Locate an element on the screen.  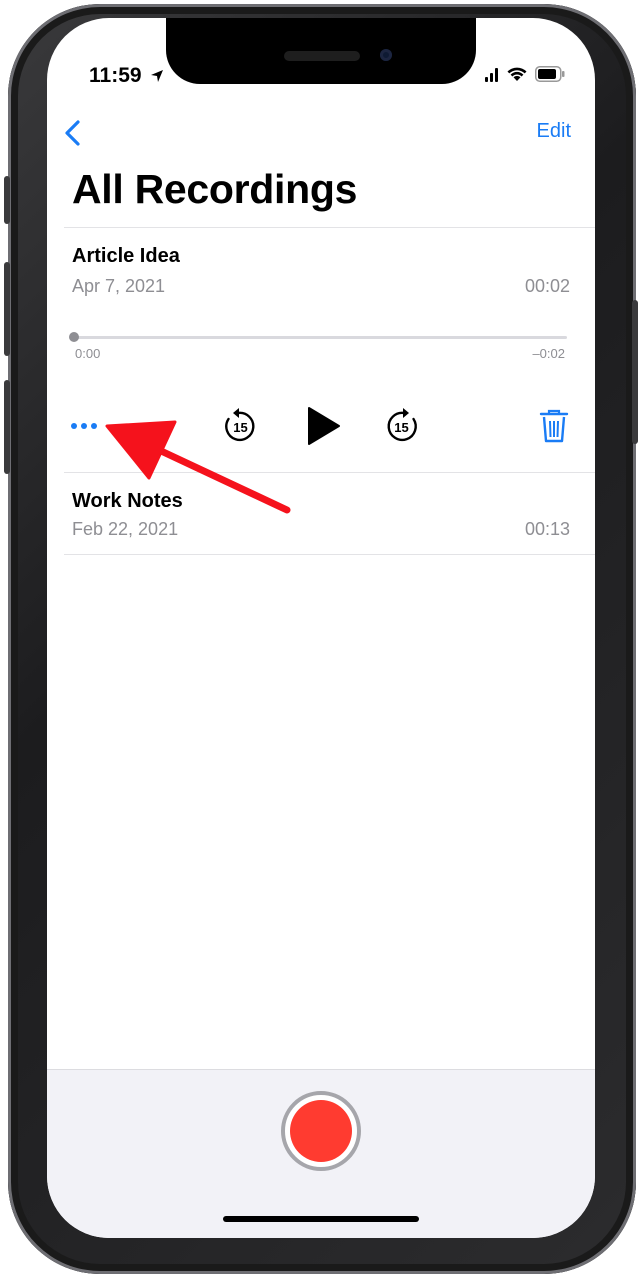
notch is located at coordinates (321, 51).